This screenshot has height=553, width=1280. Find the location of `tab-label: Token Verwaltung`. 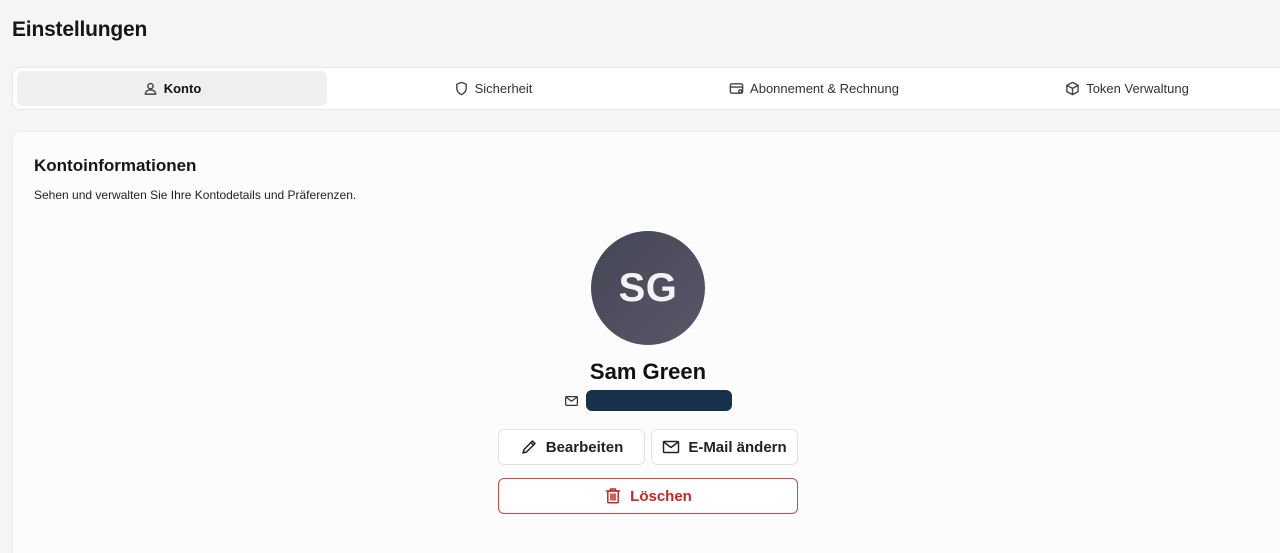

tab-label: Token Verwaltung is located at coordinates (1137, 88).